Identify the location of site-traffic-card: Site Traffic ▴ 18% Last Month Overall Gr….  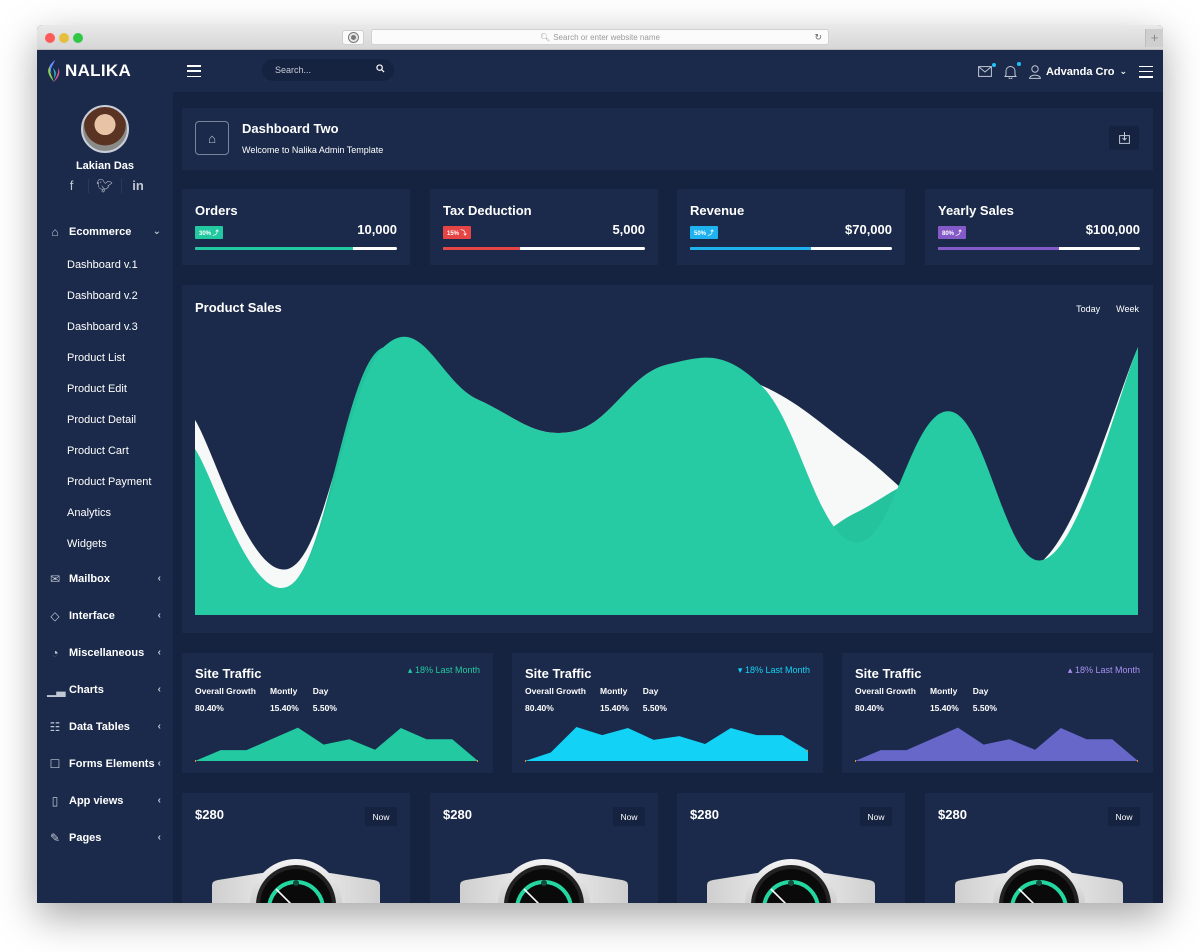
(337, 713).